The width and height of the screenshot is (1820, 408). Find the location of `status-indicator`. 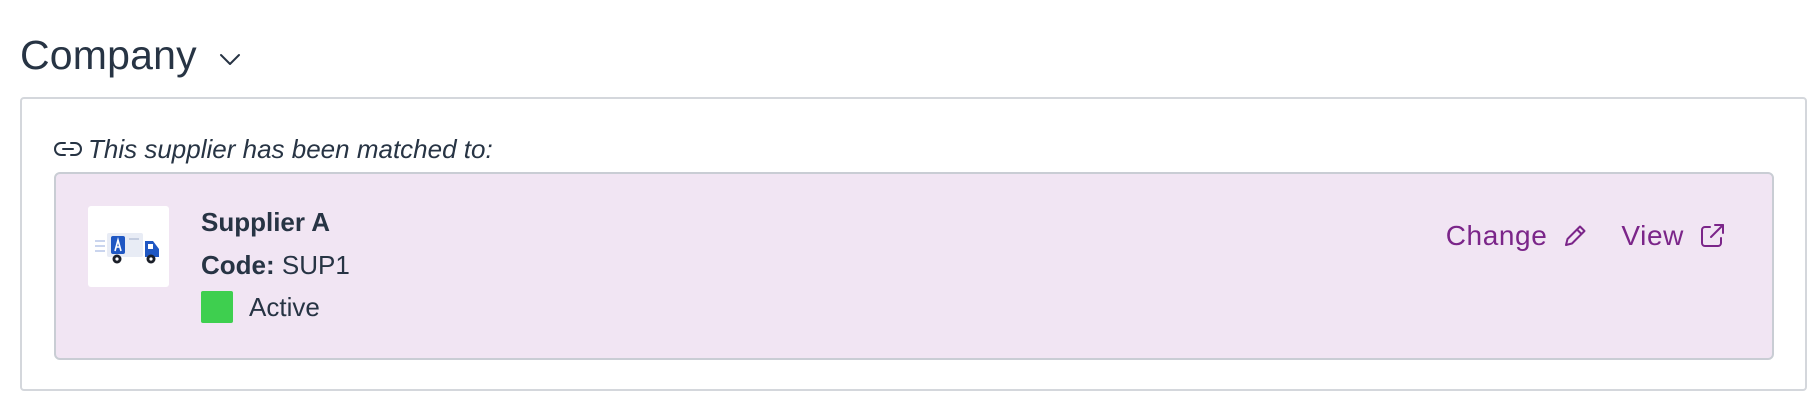

status-indicator is located at coordinates (217, 307).